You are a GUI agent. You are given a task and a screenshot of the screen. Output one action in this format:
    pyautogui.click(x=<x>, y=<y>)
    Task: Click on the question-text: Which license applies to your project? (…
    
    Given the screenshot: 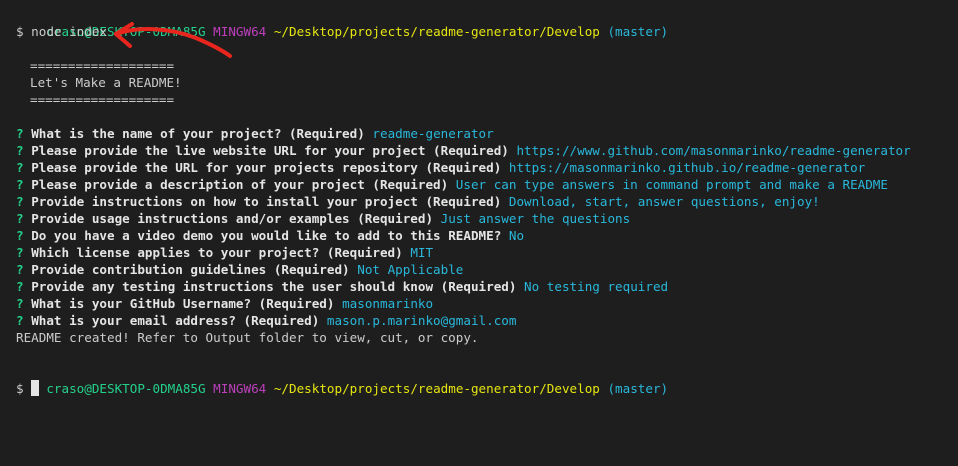 What is the action you would take?
    pyautogui.click(x=217, y=252)
    